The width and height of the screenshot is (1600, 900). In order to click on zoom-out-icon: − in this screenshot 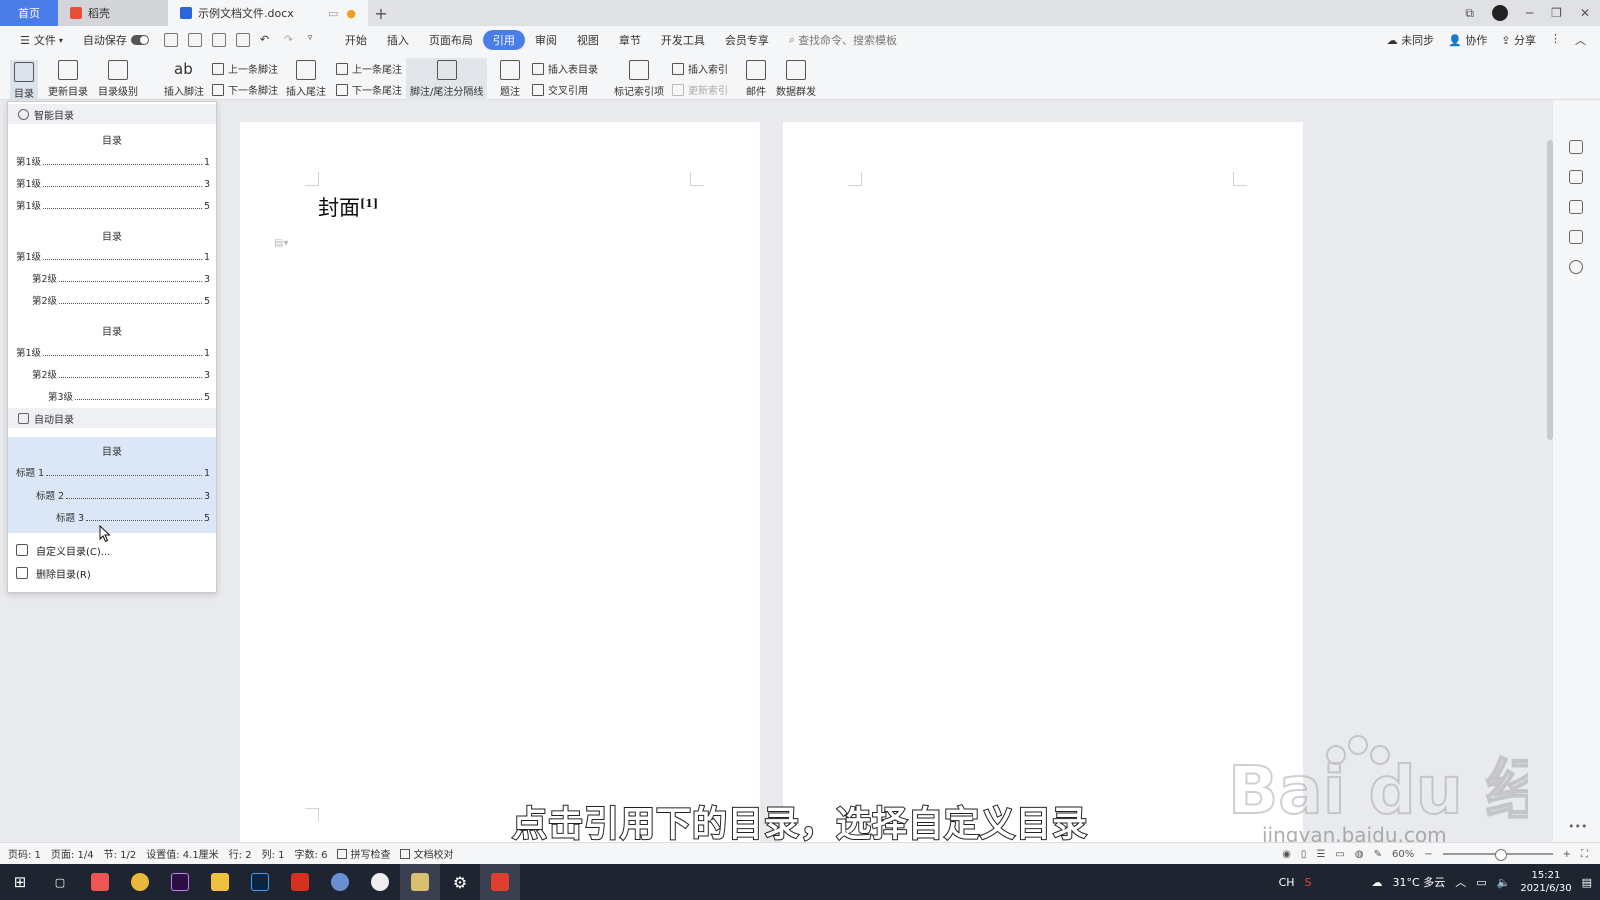, I will do `click(1428, 854)`.